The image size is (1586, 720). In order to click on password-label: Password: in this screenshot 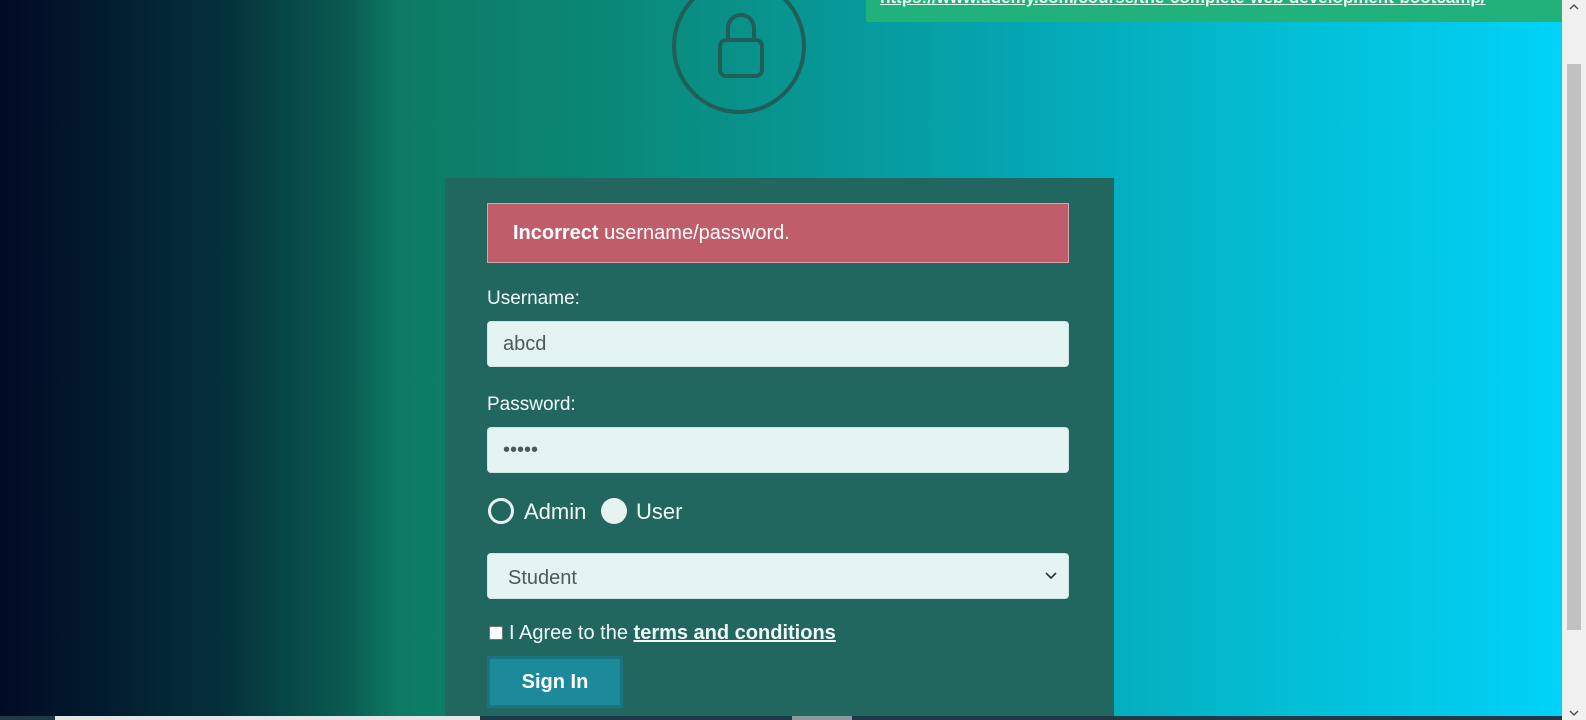, I will do `click(531, 404)`.